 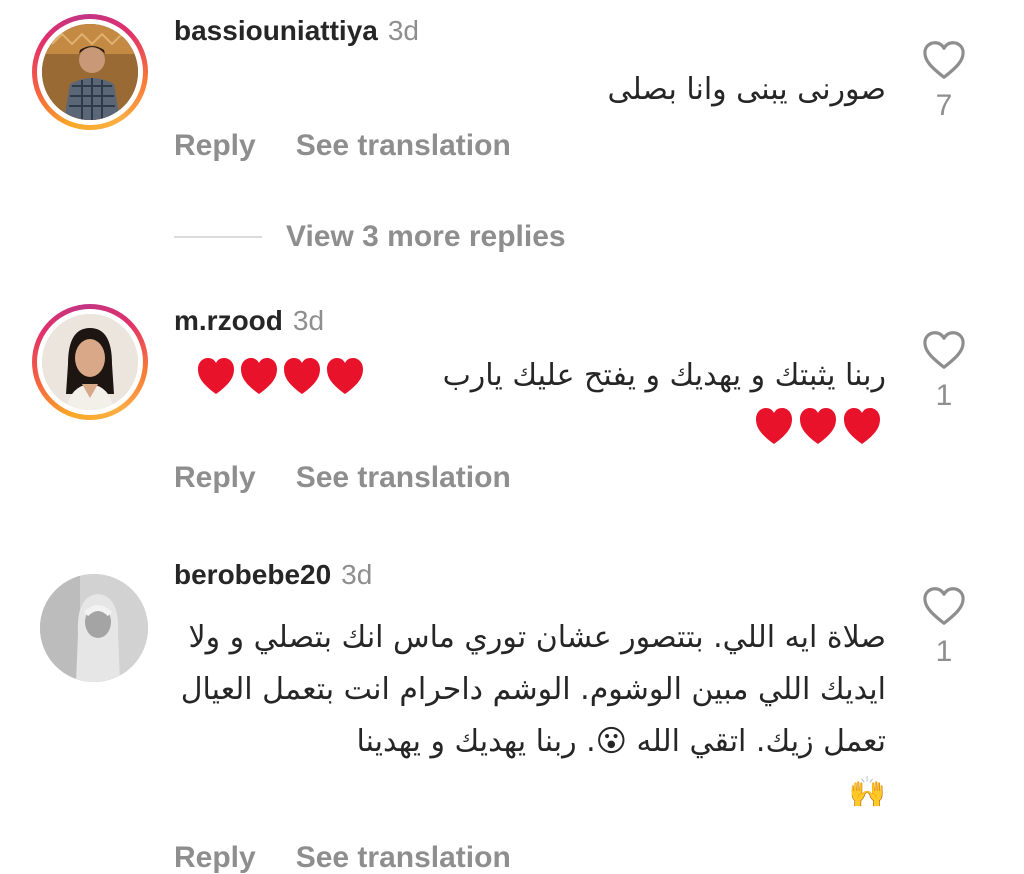 What do you see at coordinates (867, 792) in the screenshot?
I see `raised-hands-emoji: 🙌` at bounding box center [867, 792].